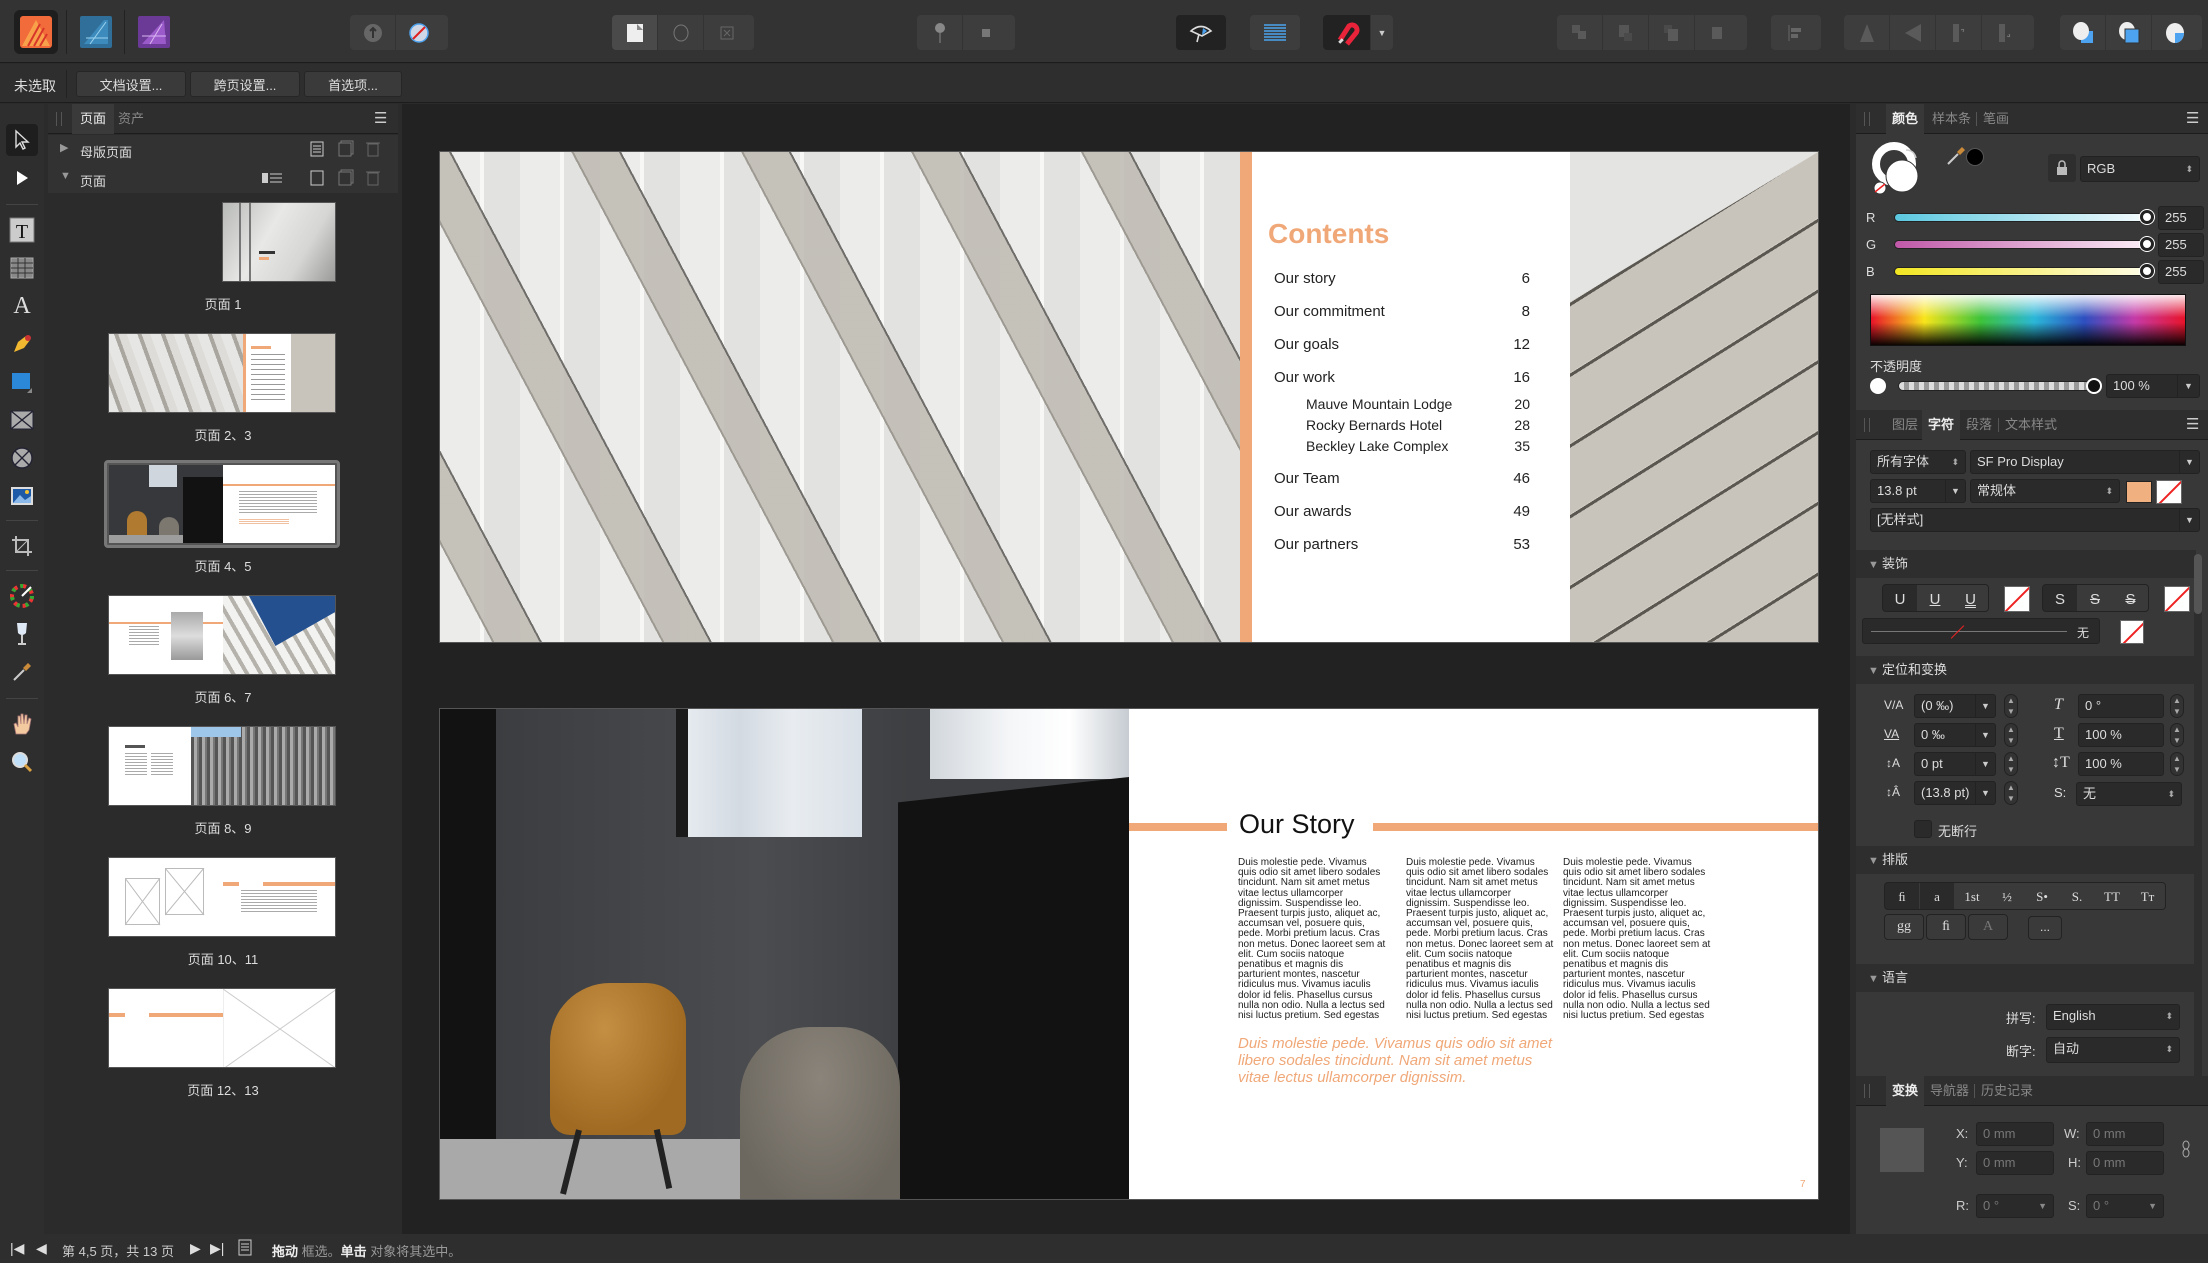 Image resolution: width=2208 pixels, height=1263 pixels. What do you see at coordinates (1201, 32) in the screenshot?
I see `preview-button` at bounding box center [1201, 32].